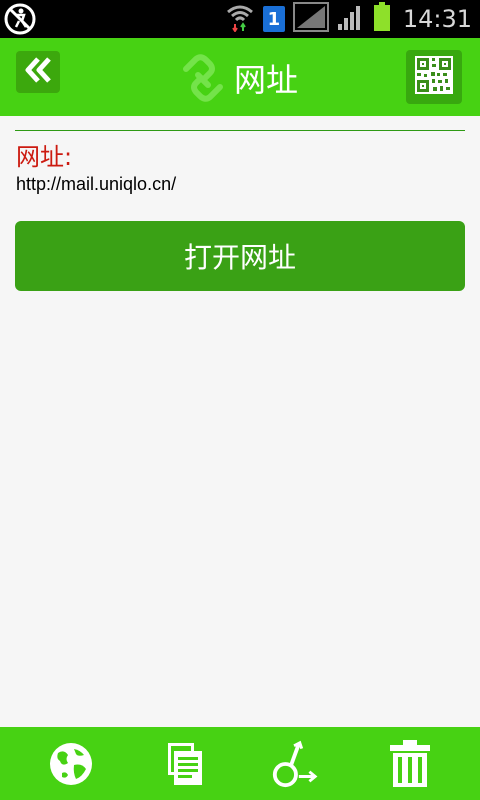  I want to click on status-bar: 1 14:31, so click(240, 19).